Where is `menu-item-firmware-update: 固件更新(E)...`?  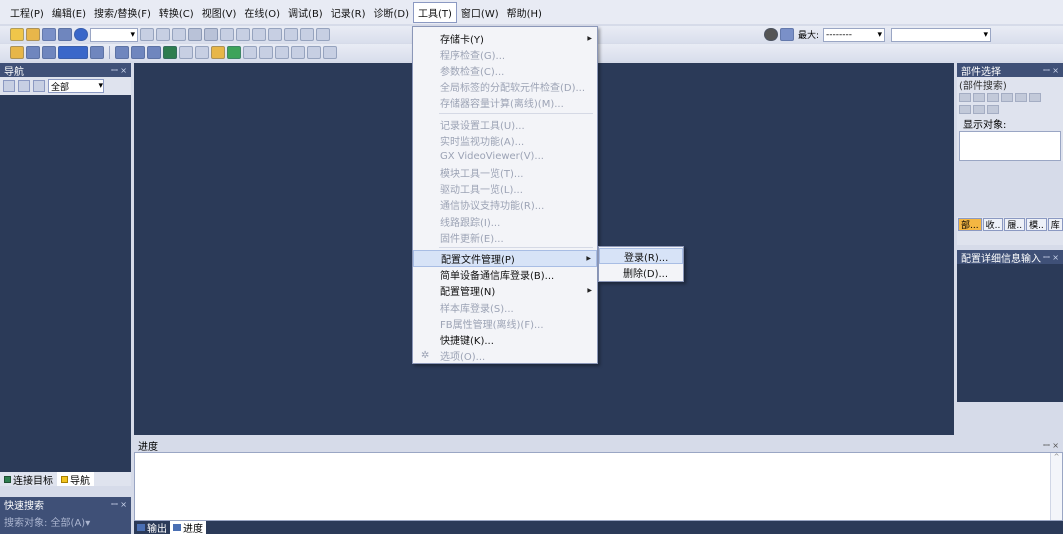
menu-item-firmware-update: 固件更新(E)... is located at coordinates (505, 237).